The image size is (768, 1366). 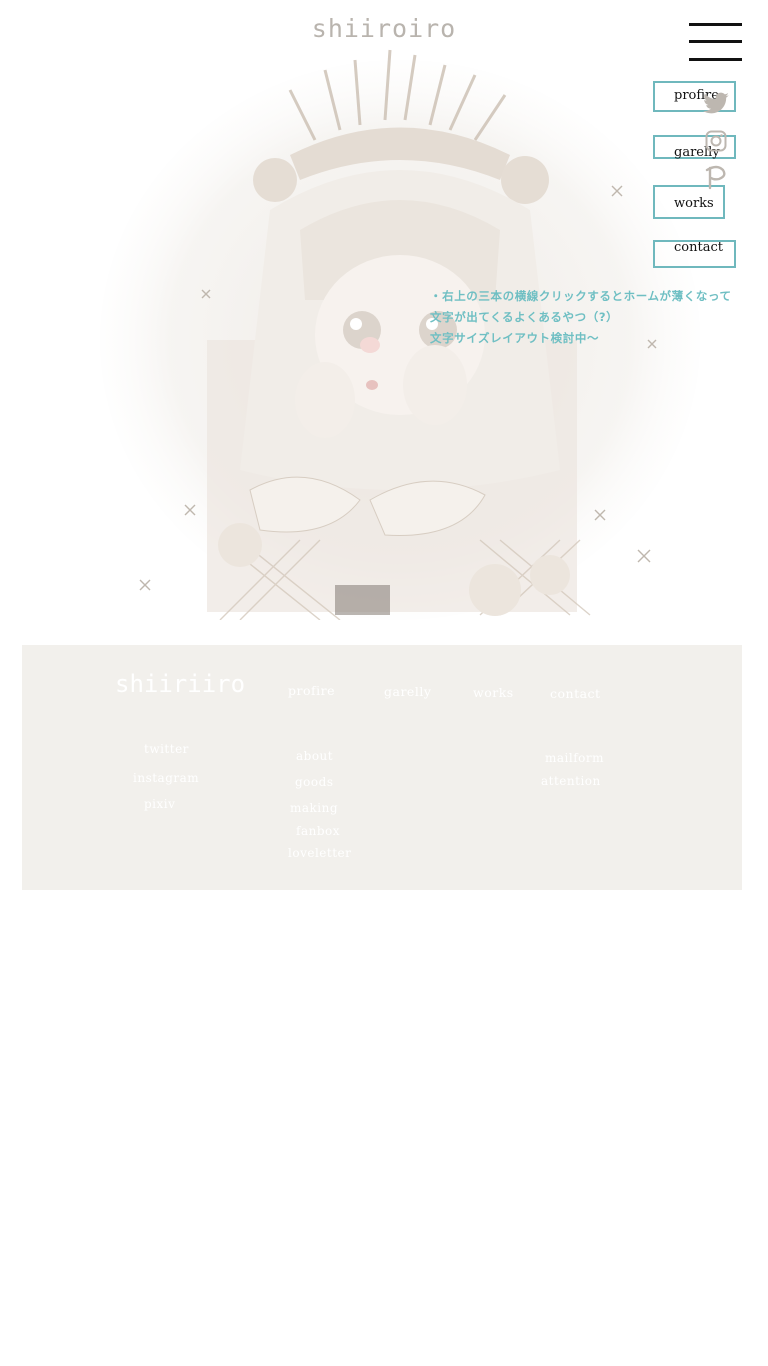 What do you see at coordinates (318, 831) in the screenshot?
I see `footer-link-fanbox: fanbox` at bounding box center [318, 831].